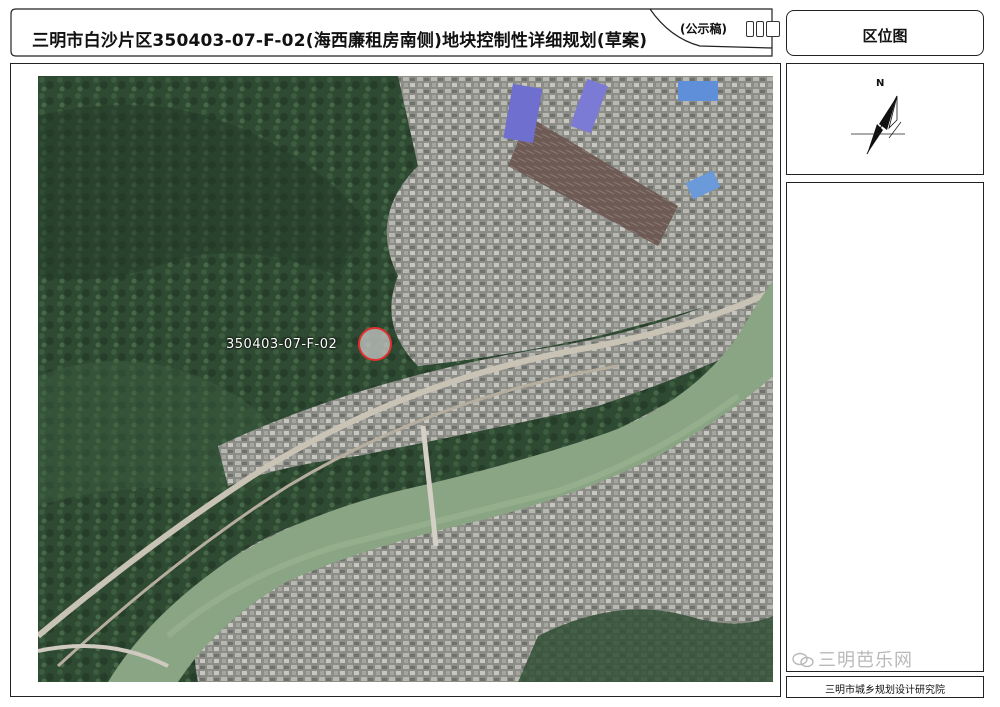 Image resolution: width=1000 pixels, height=707 pixels. What do you see at coordinates (885, 36) in the screenshot?
I see `location-map-title: 区位图` at bounding box center [885, 36].